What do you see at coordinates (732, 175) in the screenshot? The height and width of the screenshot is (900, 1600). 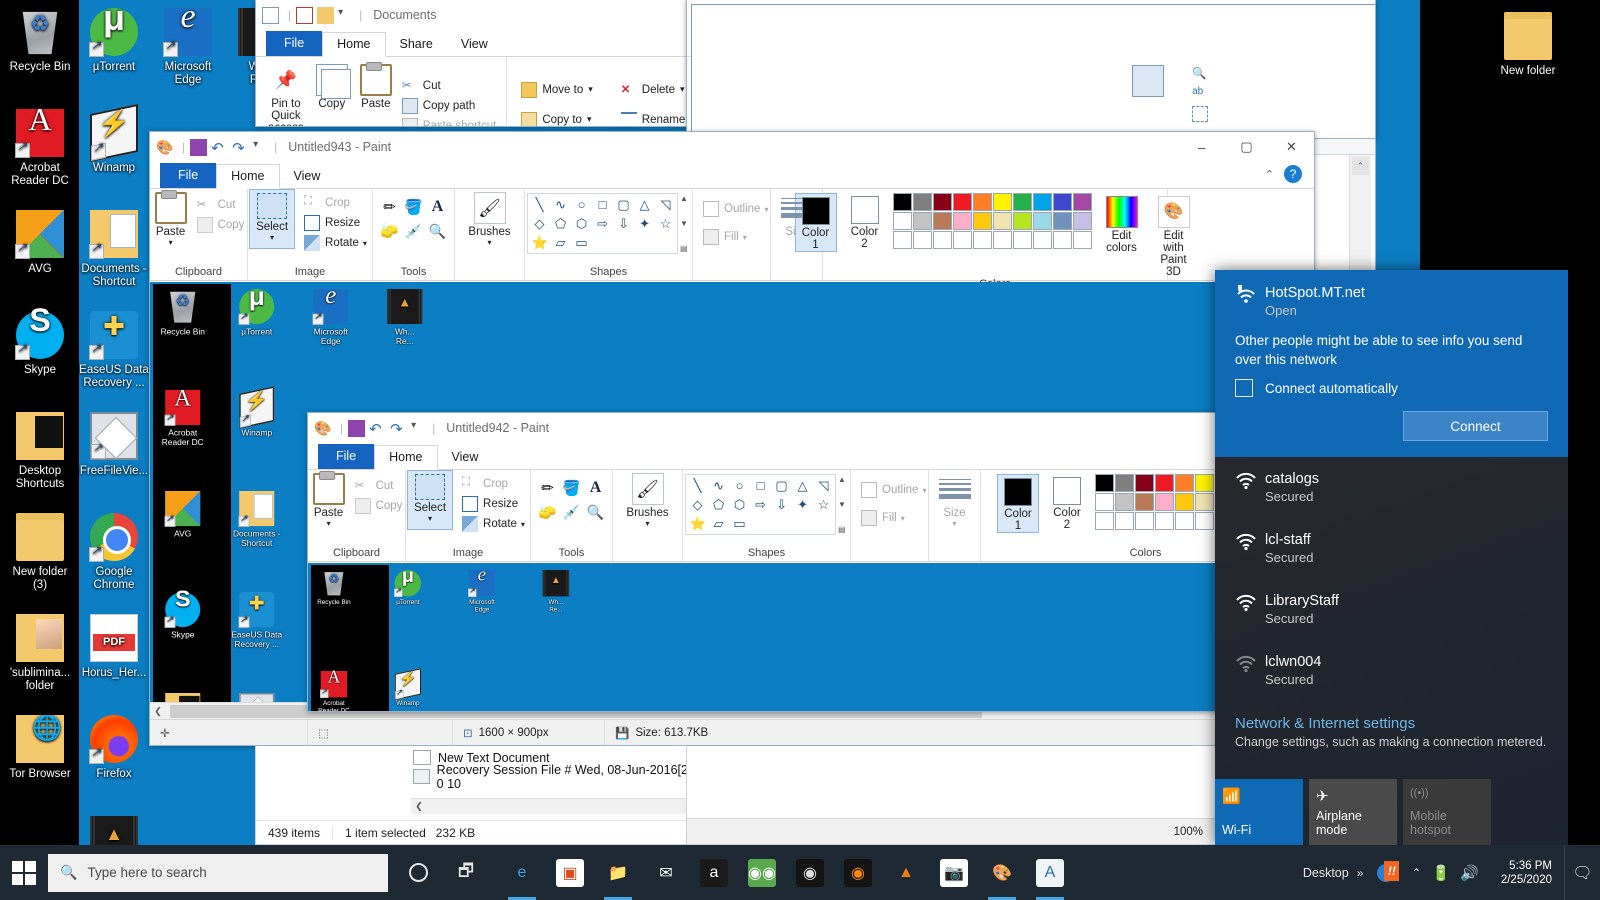 I see `ribbon-tabs: File Home View ⌃ ?` at bounding box center [732, 175].